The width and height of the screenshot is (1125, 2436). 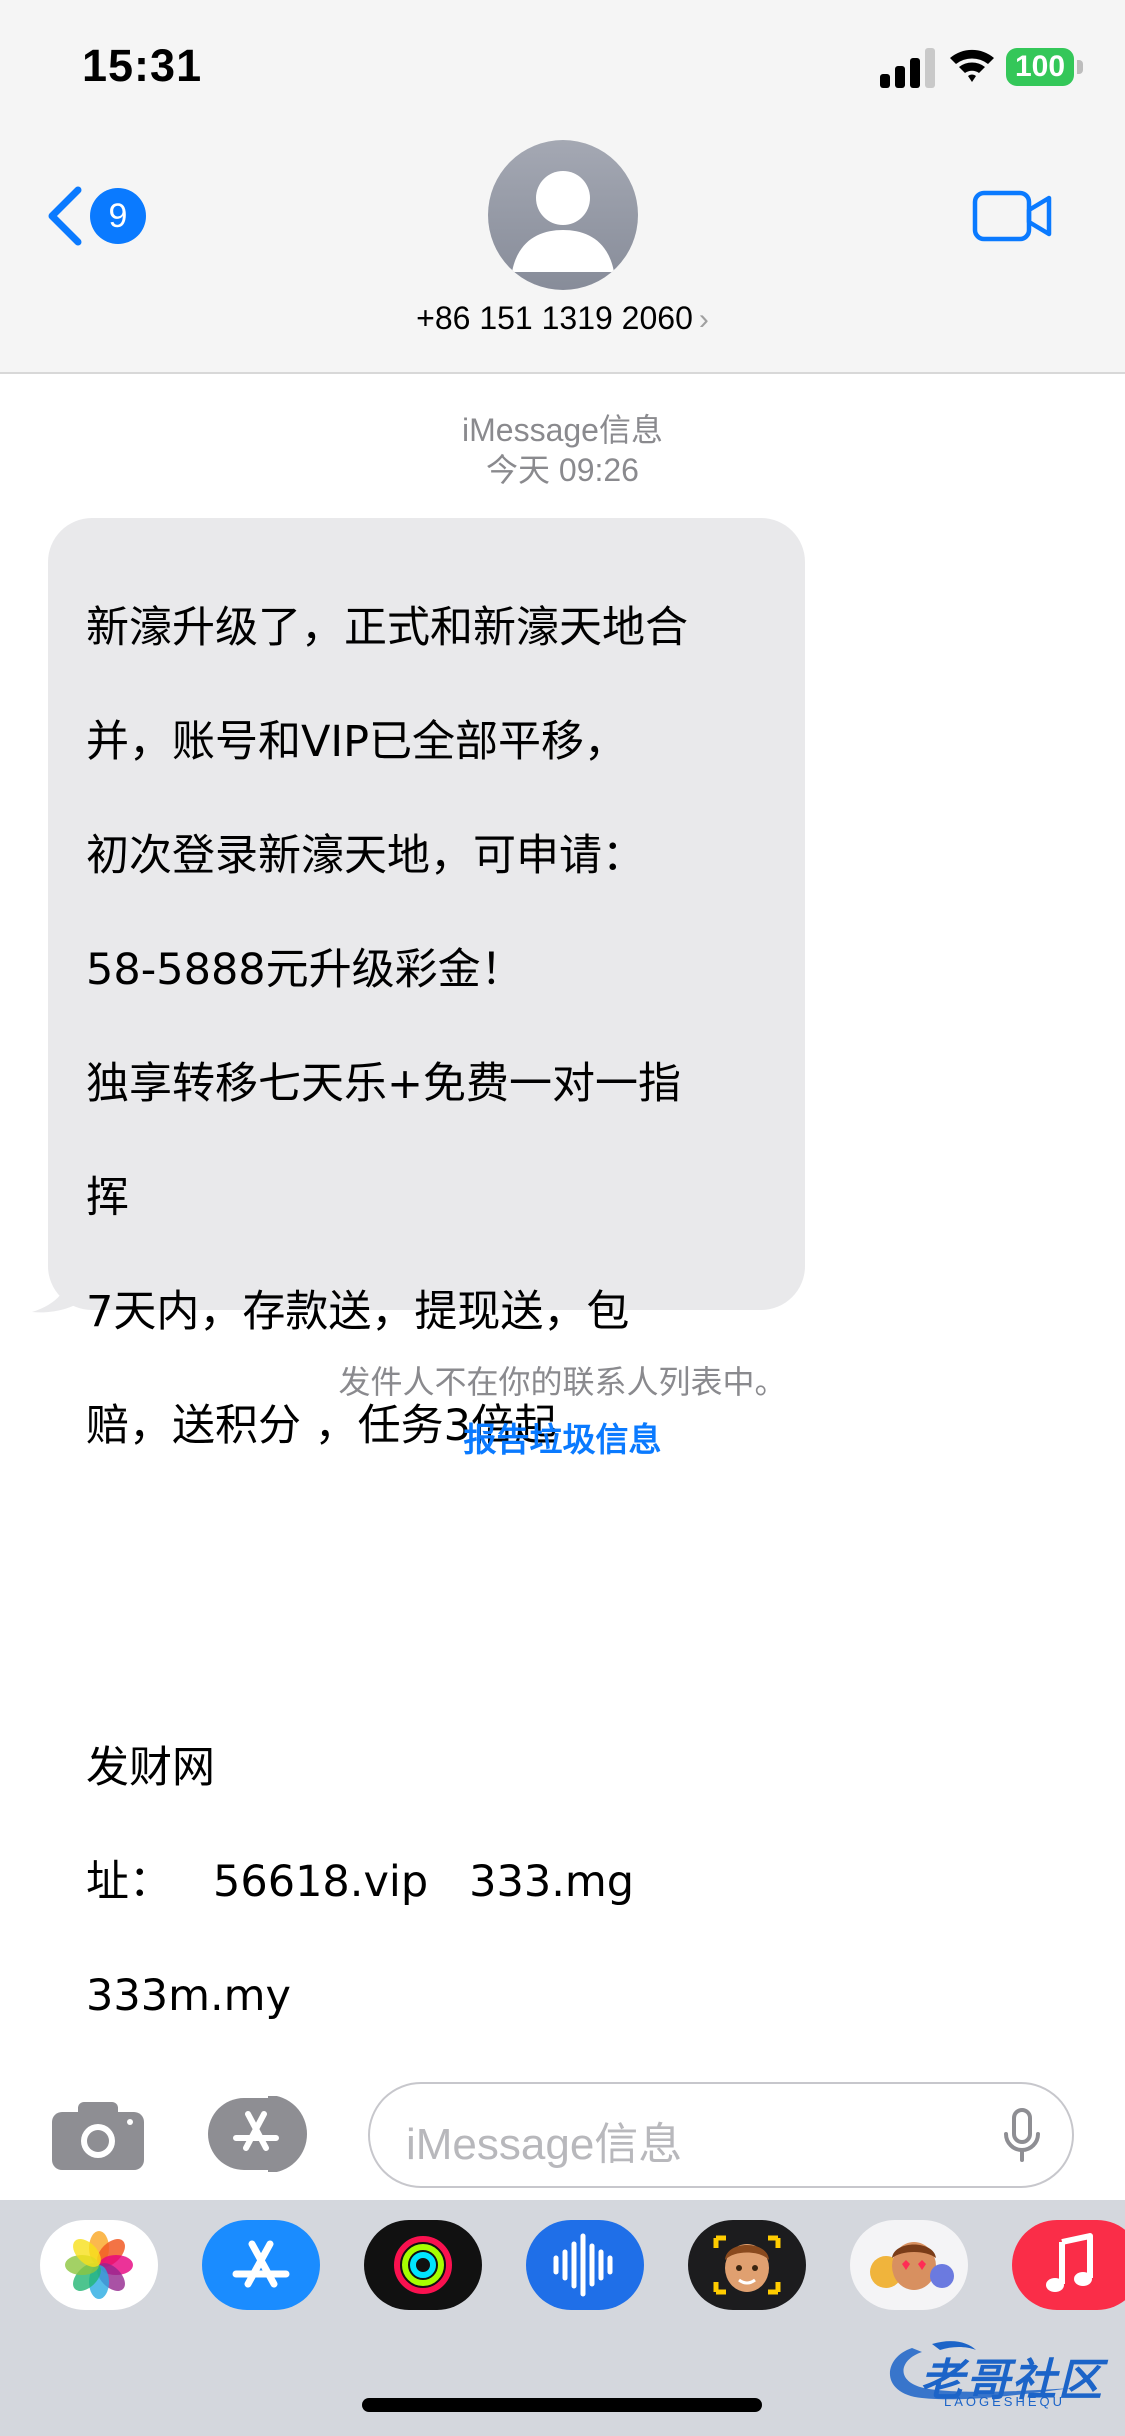 What do you see at coordinates (365, 856) in the screenshot?
I see `message-line: 初次登录新濠天地，可申请：` at bounding box center [365, 856].